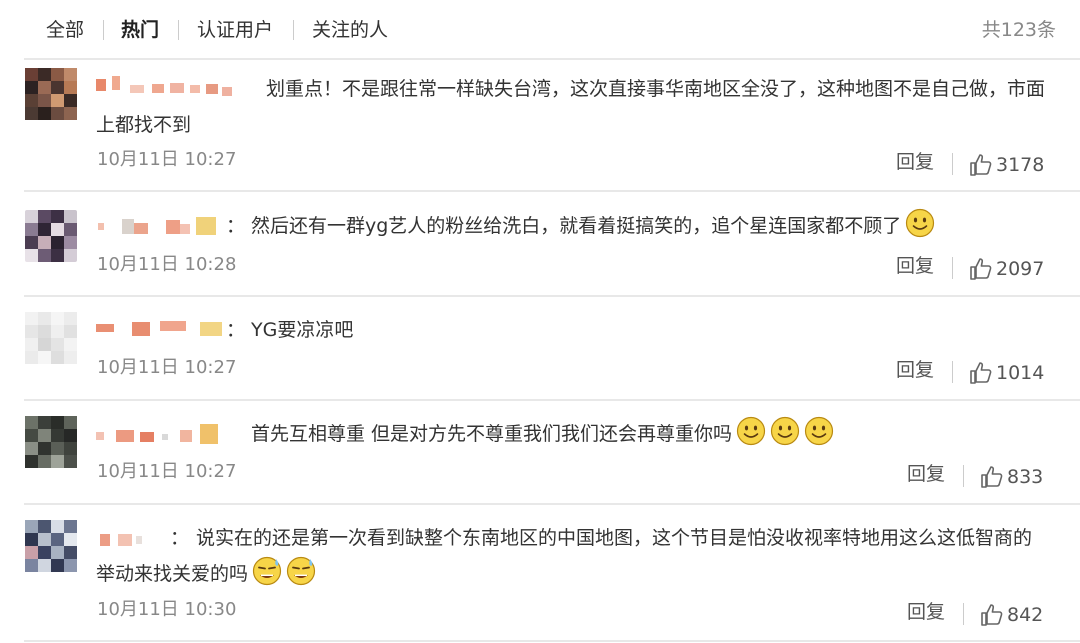  Describe the element at coordinates (350, 30) in the screenshot. I see `tab-following: 关注的人` at that location.